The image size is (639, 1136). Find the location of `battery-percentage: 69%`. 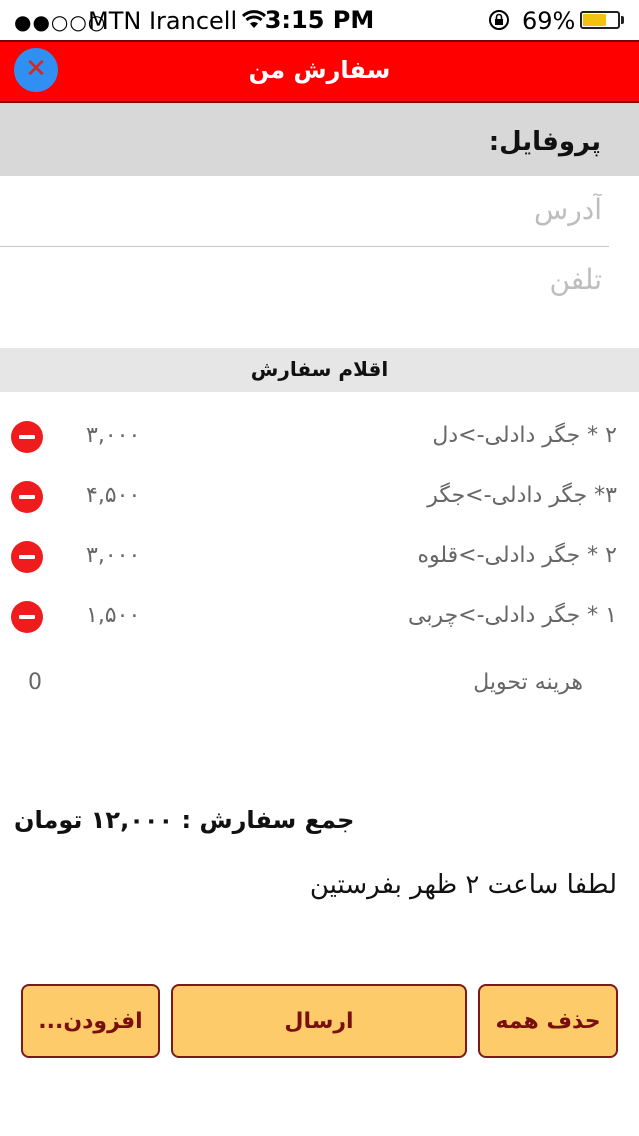

battery-percentage: 69% is located at coordinates (549, 21).